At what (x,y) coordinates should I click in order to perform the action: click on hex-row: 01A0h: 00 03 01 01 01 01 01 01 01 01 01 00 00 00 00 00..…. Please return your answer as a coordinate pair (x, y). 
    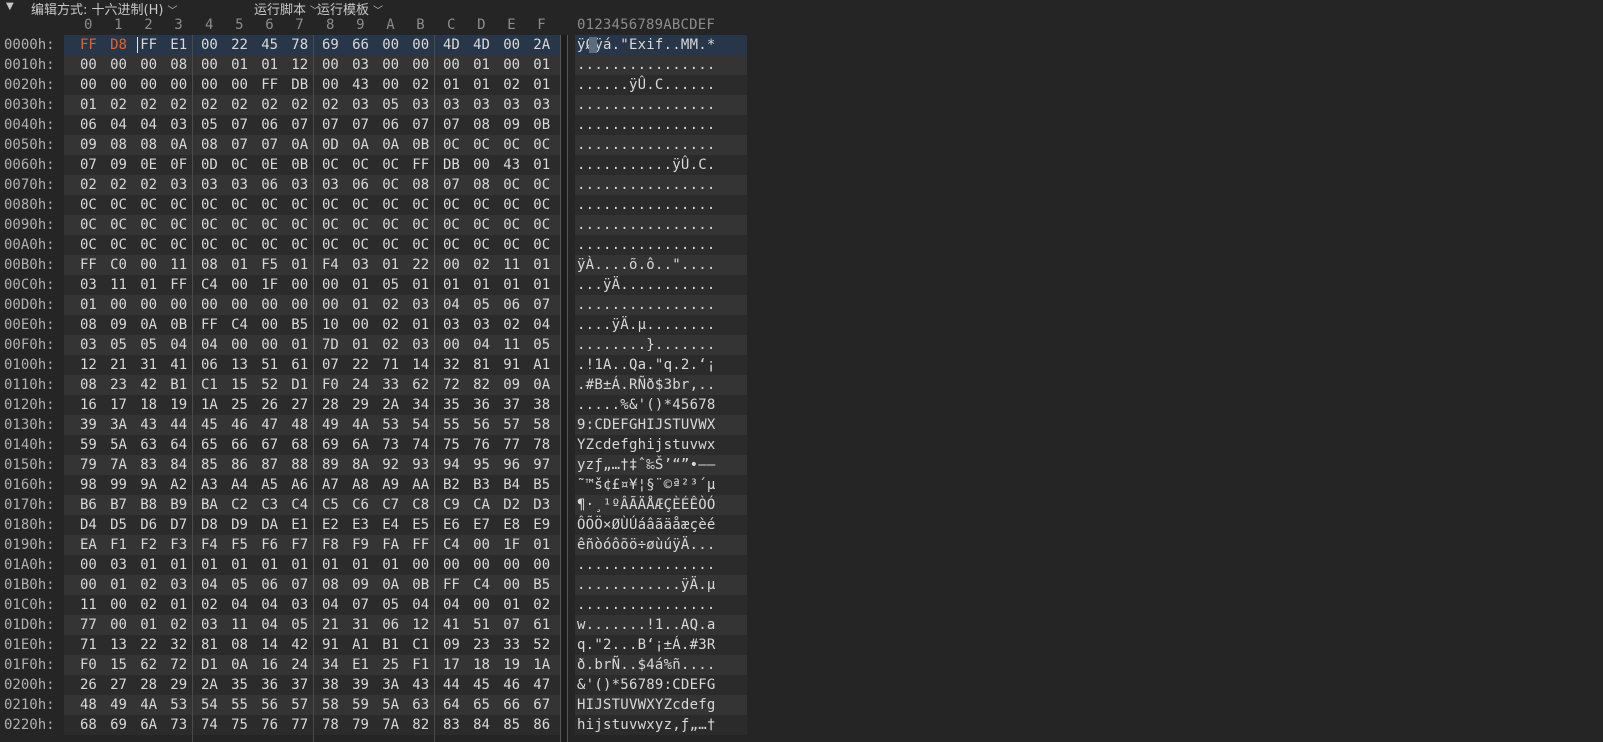
    Looking at the image, I should click on (801, 565).